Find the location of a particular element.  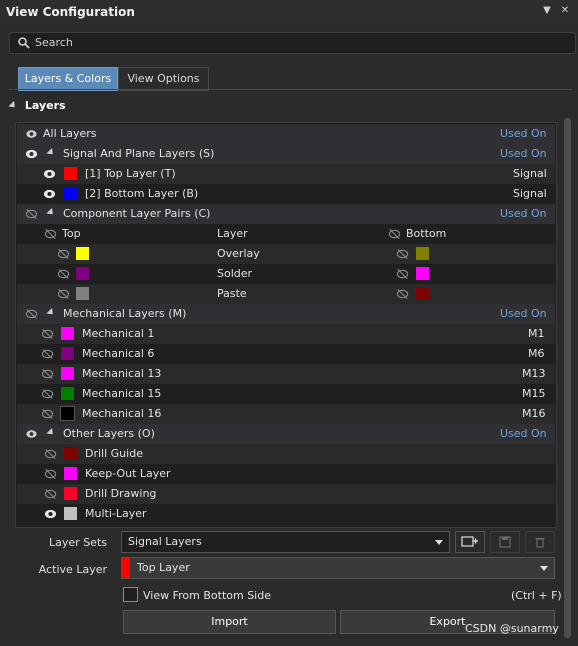

layer-type: Signal is located at coordinates (530, 173).